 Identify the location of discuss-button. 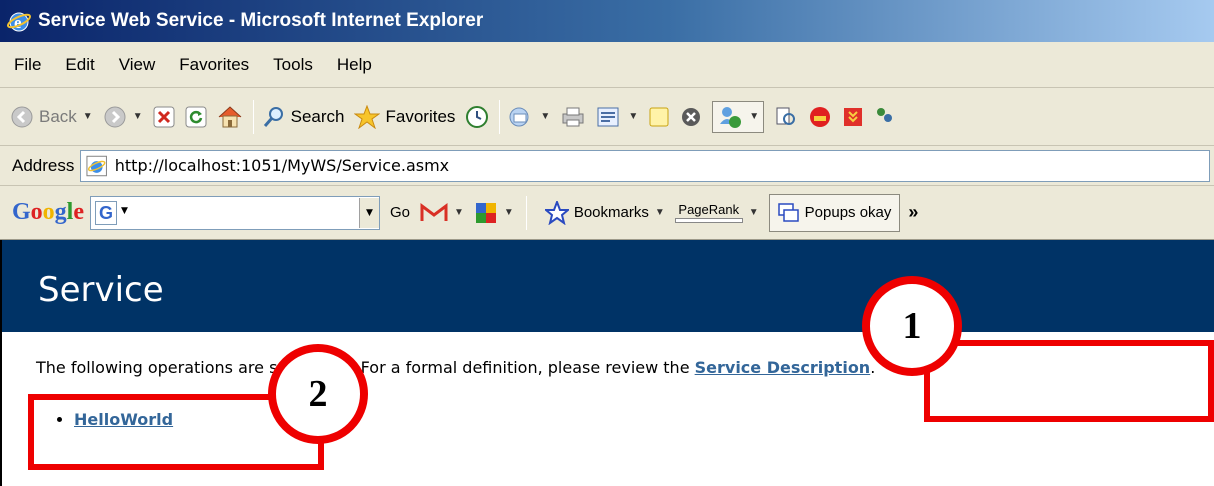
(659, 117).